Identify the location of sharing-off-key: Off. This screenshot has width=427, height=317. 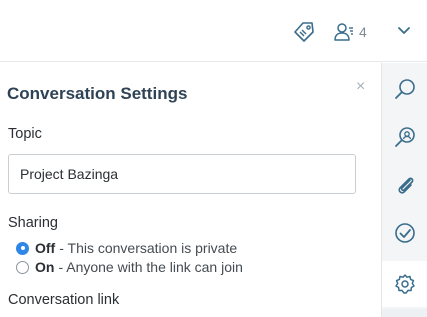
(45, 248).